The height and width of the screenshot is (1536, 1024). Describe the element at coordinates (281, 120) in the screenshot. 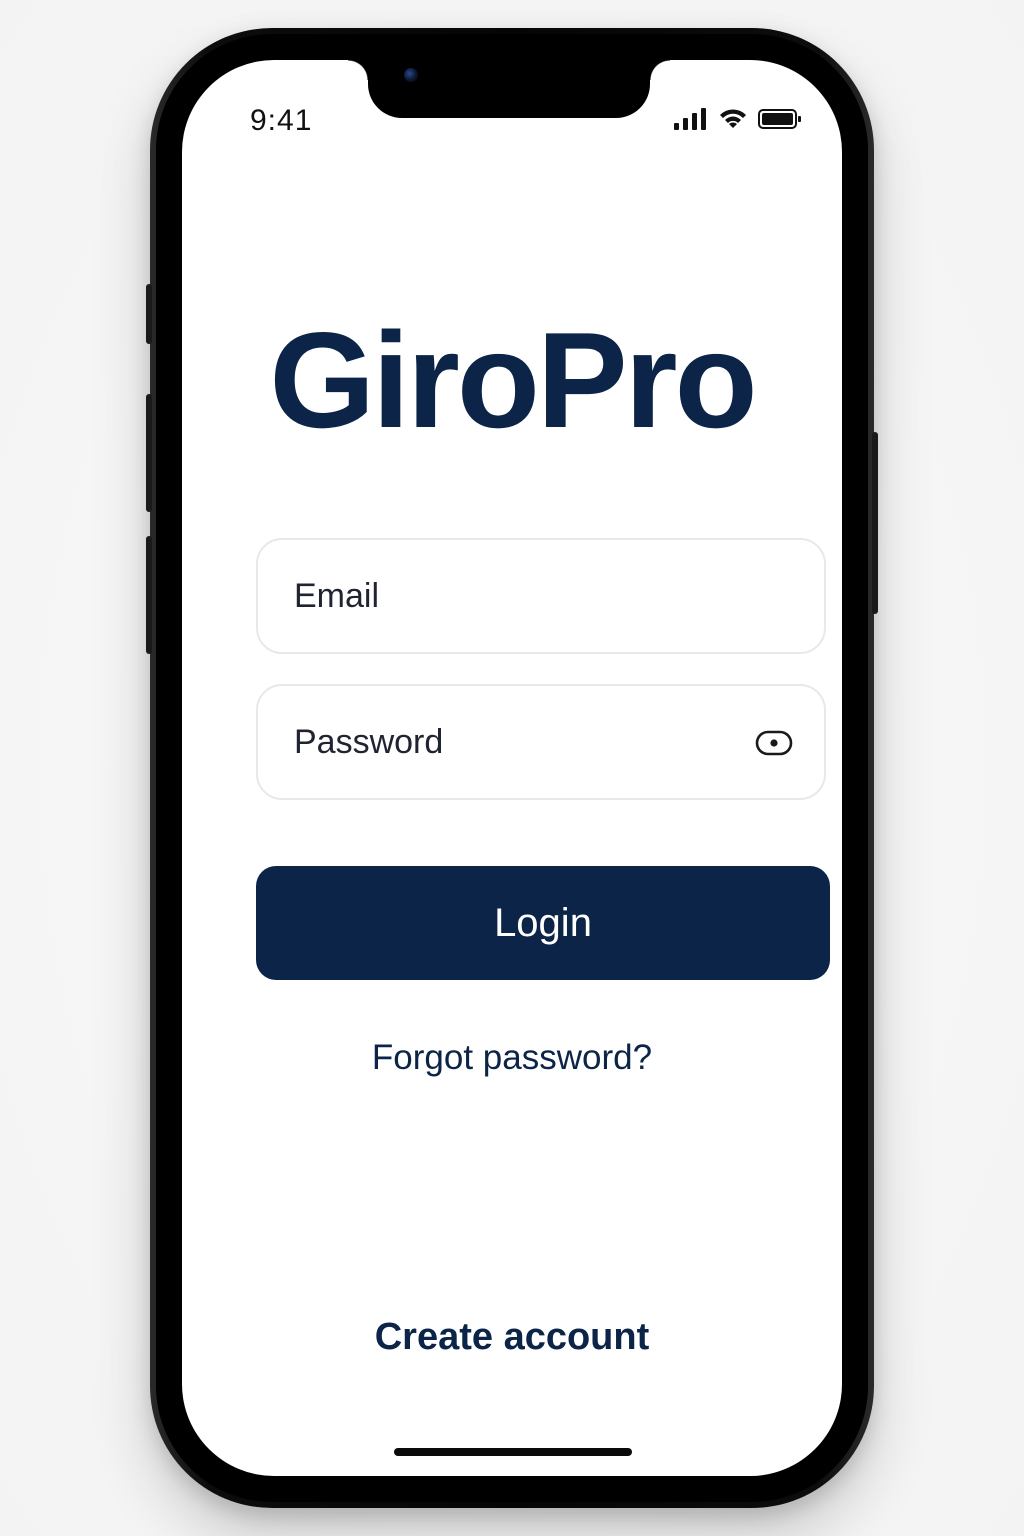

I see `status-time: 9:41` at that location.